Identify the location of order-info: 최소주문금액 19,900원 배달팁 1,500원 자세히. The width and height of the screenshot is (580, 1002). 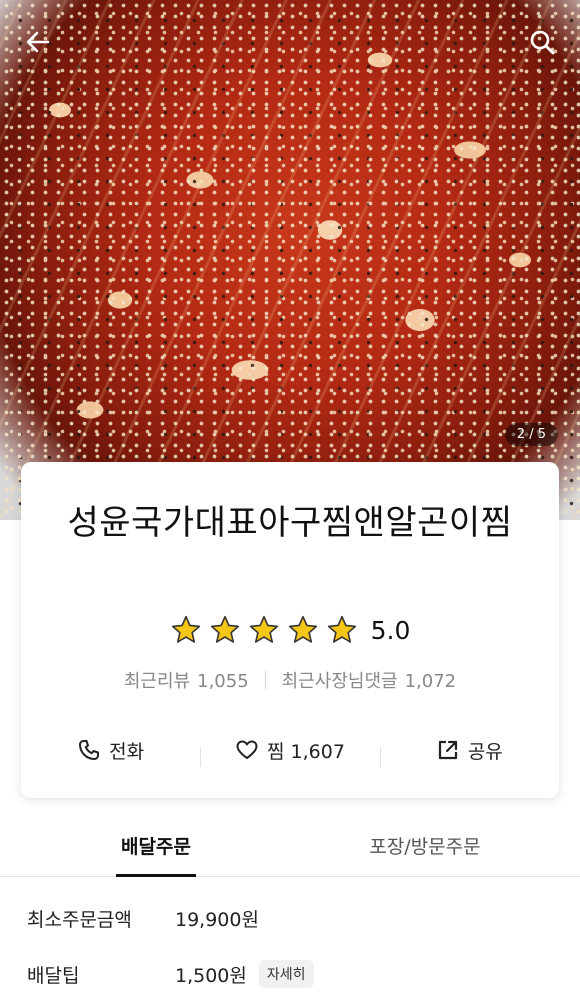
(292, 946).